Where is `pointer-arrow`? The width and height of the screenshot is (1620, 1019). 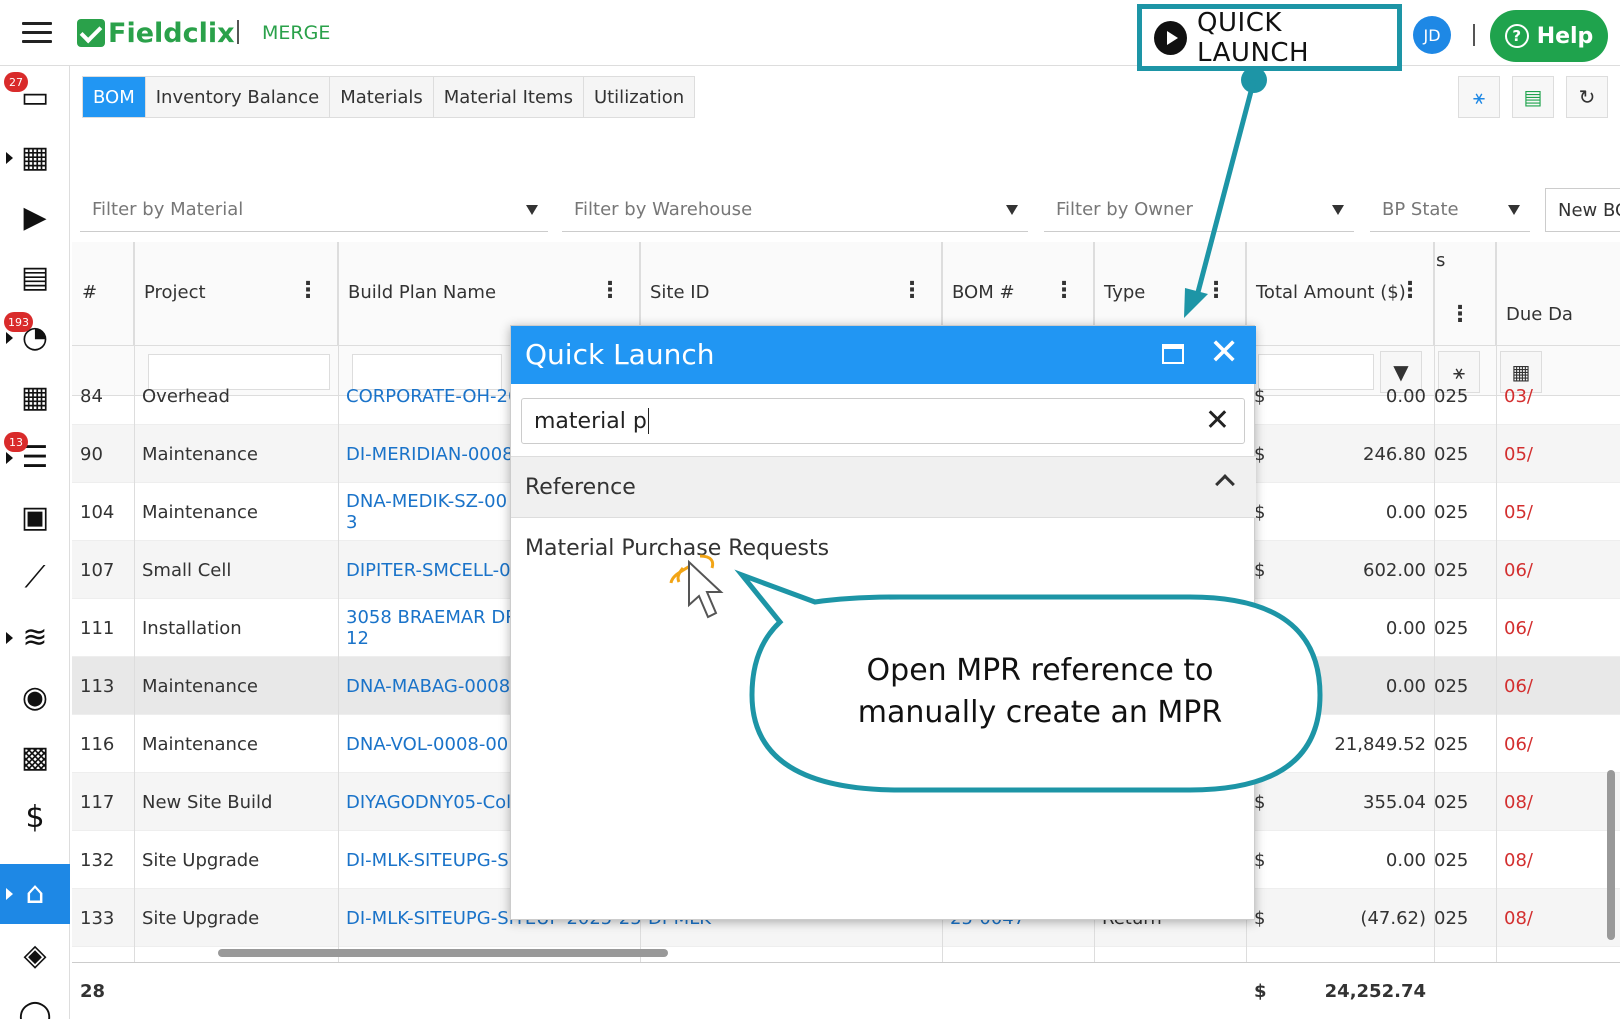 pointer-arrow is located at coordinates (1225, 192).